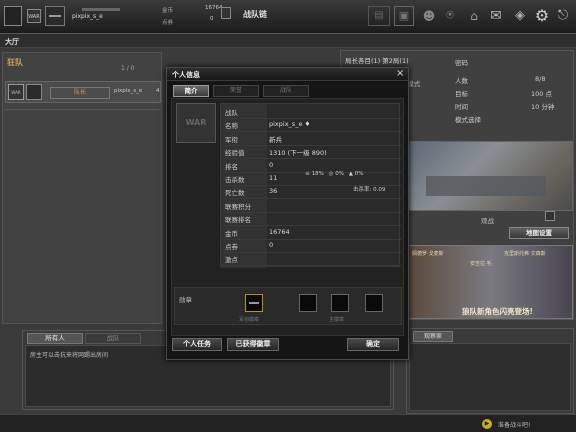 Image resolution: width=576 pixels, height=432 pixels. What do you see at coordinates (249, 320) in the screenshot?
I see `rank-badge-caption: 军衔徽章` at bounding box center [249, 320].